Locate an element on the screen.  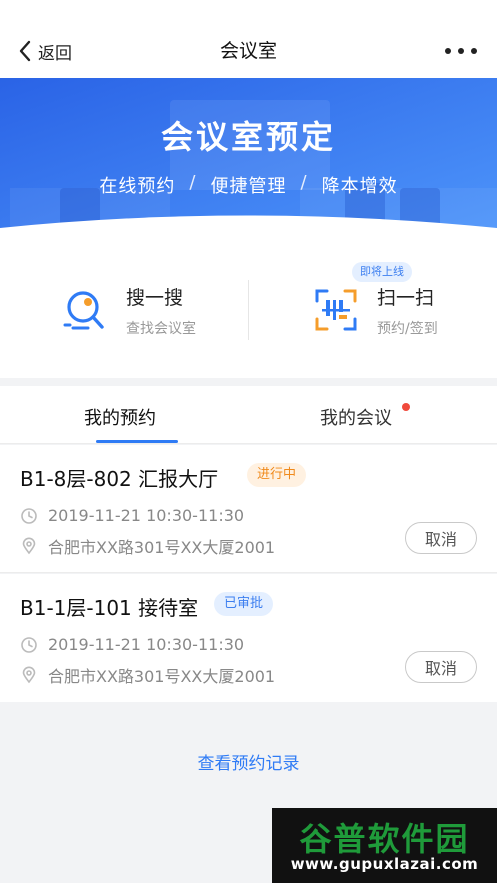
booking-room-name: B1-8层-802 汇报大厅 is located at coordinates (119, 479).